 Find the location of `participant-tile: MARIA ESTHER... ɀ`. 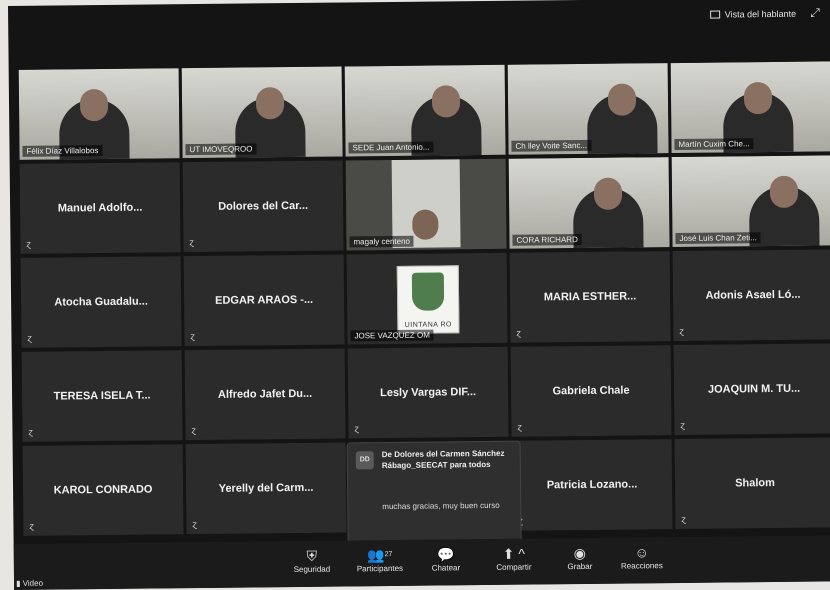

participant-tile: MARIA ESTHER... ɀ is located at coordinates (590, 297).